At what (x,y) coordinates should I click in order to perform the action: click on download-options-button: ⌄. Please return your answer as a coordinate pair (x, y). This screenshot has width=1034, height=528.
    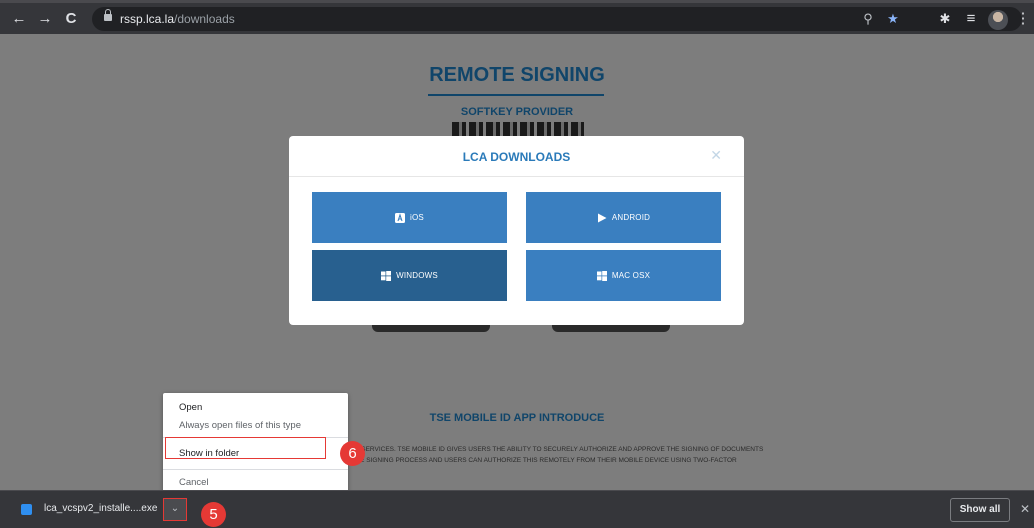
    Looking at the image, I should click on (175, 509).